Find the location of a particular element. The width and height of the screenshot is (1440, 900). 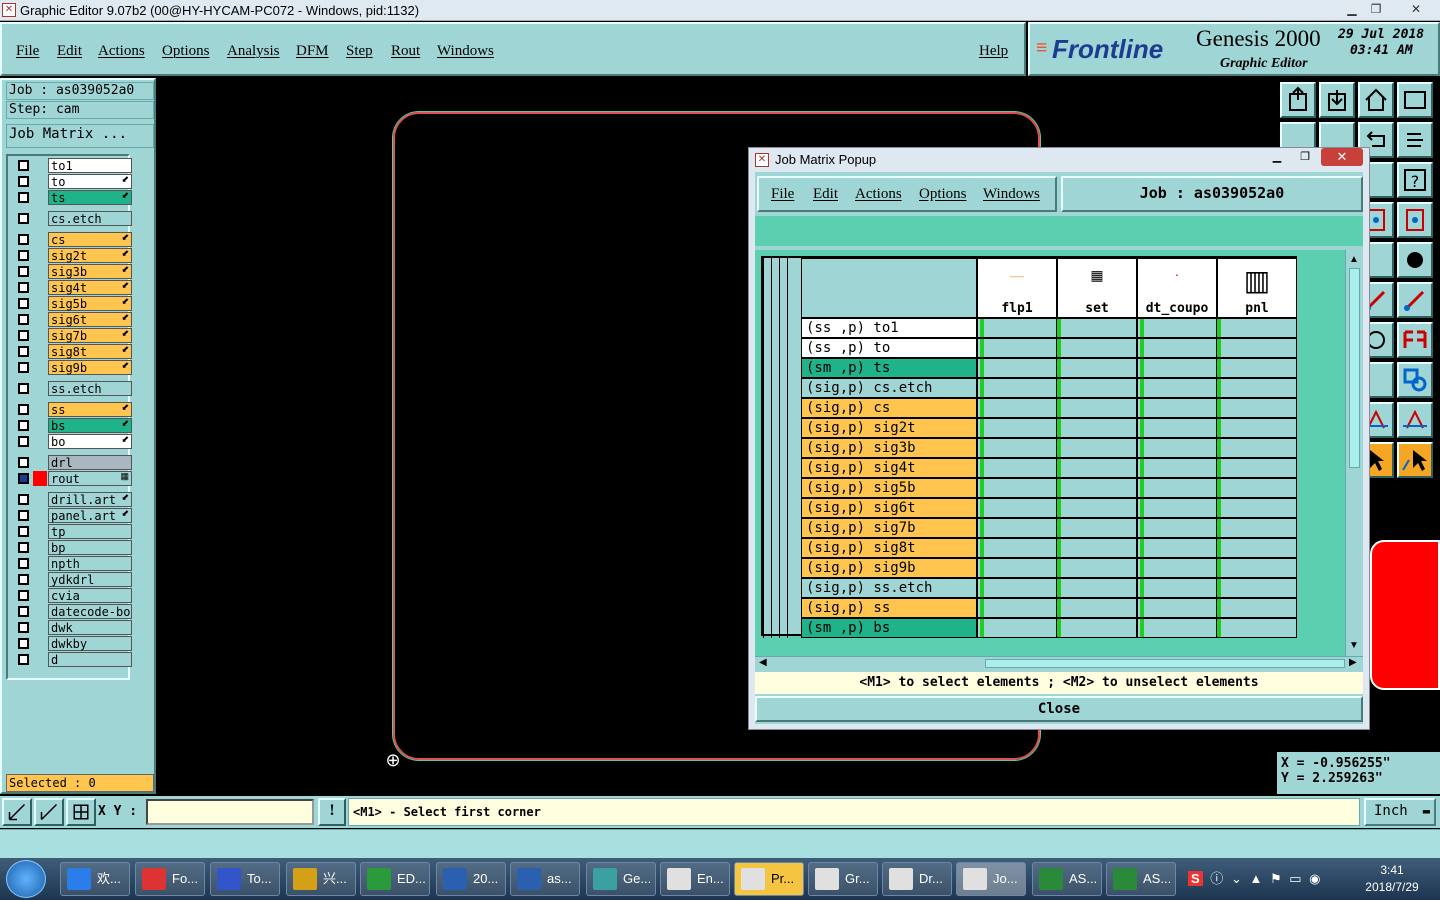

layer-row: bp is located at coordinates (74, 547).